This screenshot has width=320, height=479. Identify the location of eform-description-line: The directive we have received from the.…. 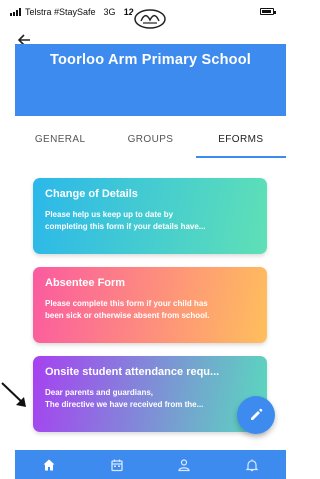
(124, 404).